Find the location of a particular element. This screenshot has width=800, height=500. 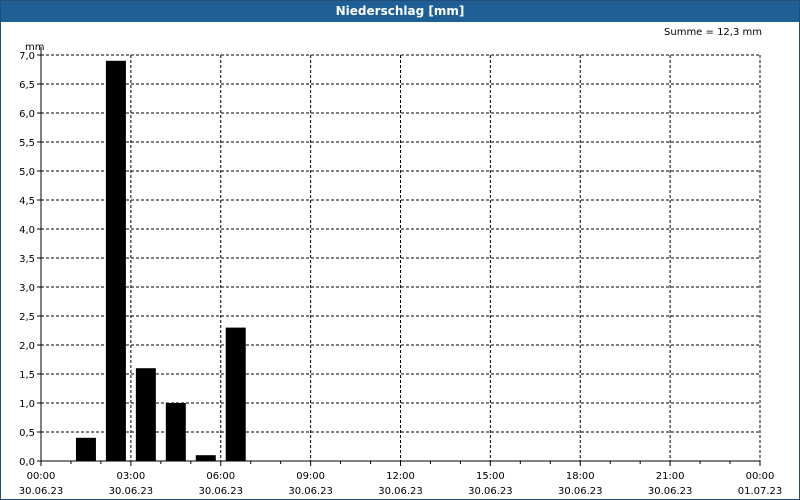

y-tick-label: 1,5 is located at coordinates (27, 375).